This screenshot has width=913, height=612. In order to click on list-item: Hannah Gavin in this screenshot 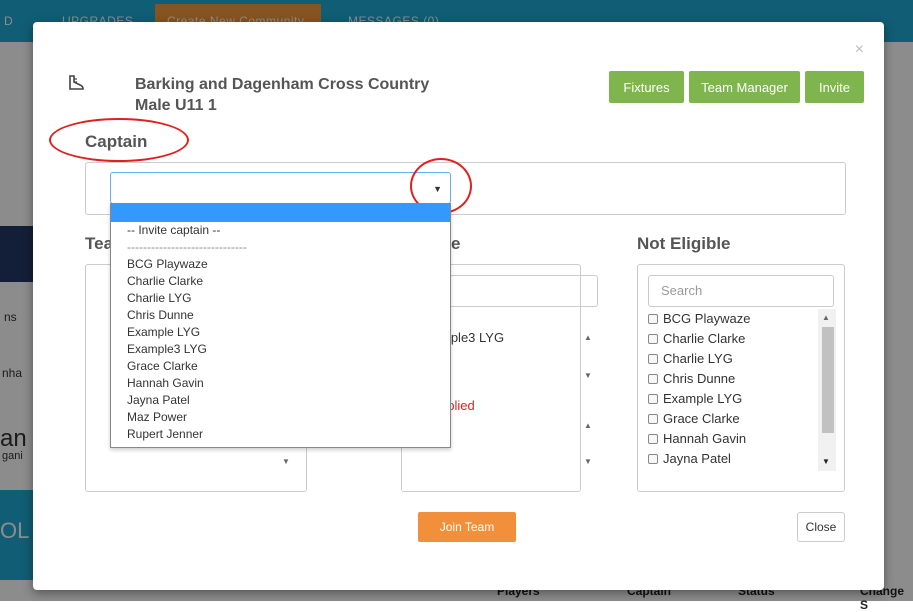, I will do `click(697, 439)`.